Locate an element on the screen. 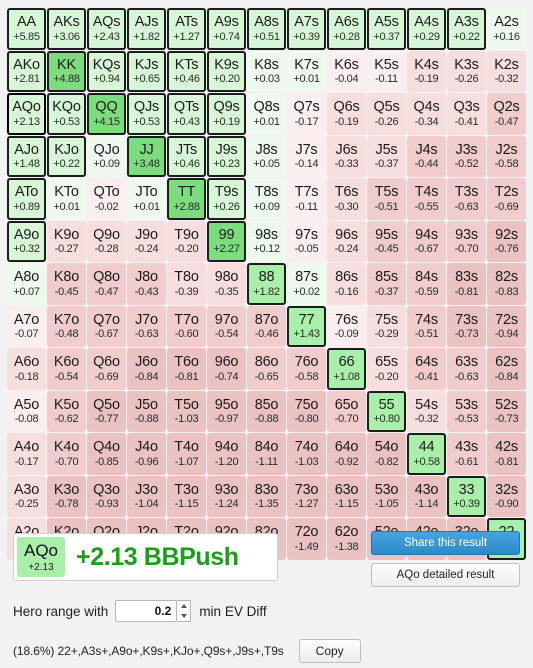 The width and height of the screenshot is (533, 668). hand-cell-q7o: Q7o -0.67 is located at coordinates (106, 326).